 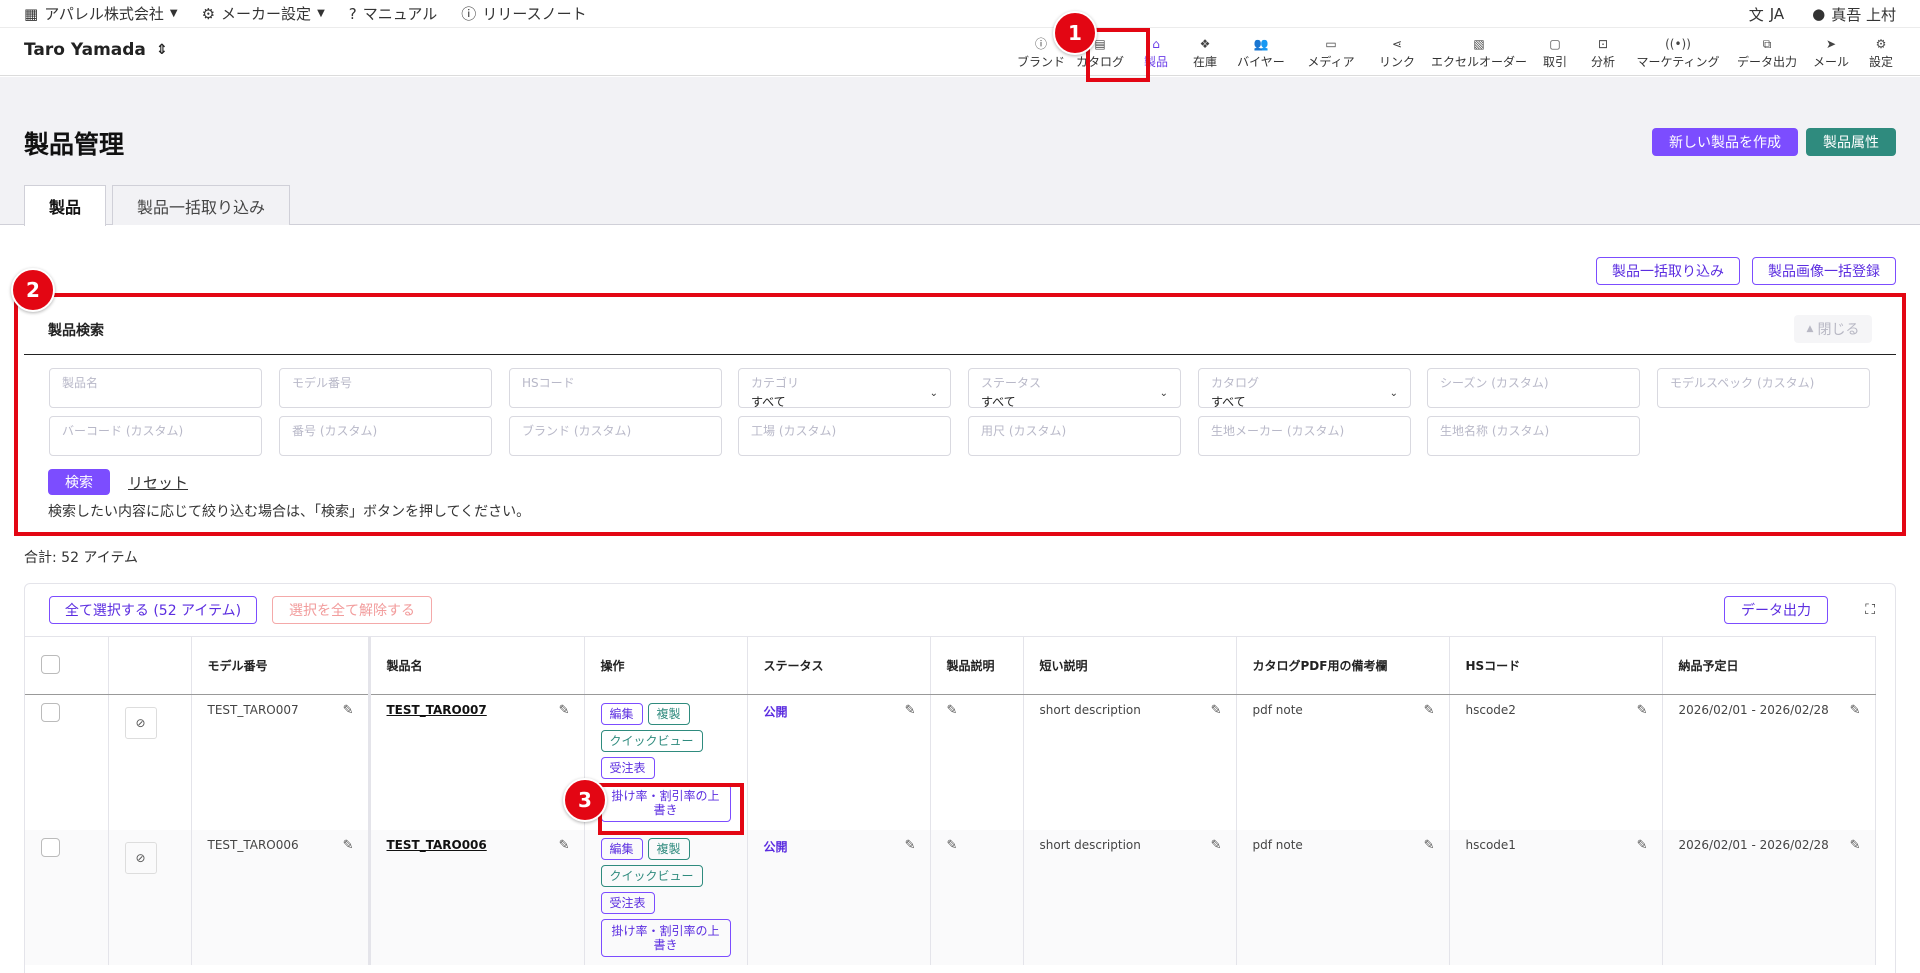 What do you see at coordinates (67, 897) in the screenshot?
I see `row-checkbox-cell` at bounding box center [67, 897].